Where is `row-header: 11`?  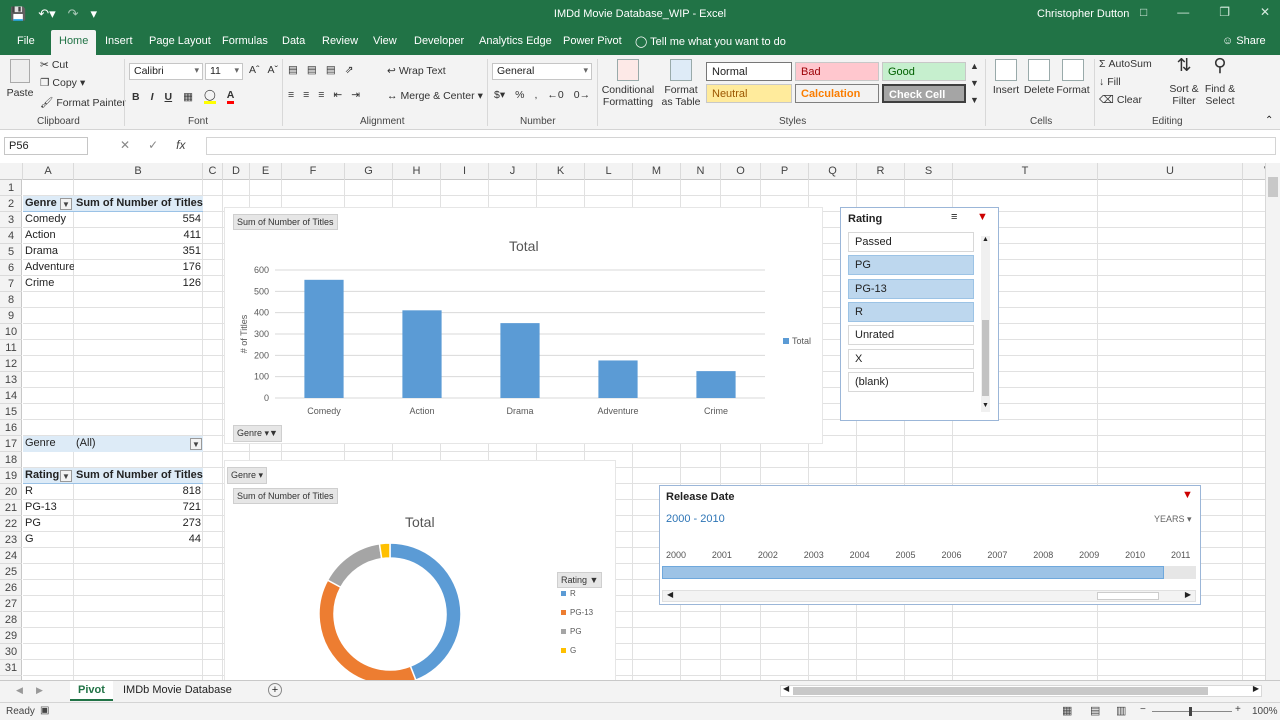 row-header: 11 is located at coordinates (11, 348).